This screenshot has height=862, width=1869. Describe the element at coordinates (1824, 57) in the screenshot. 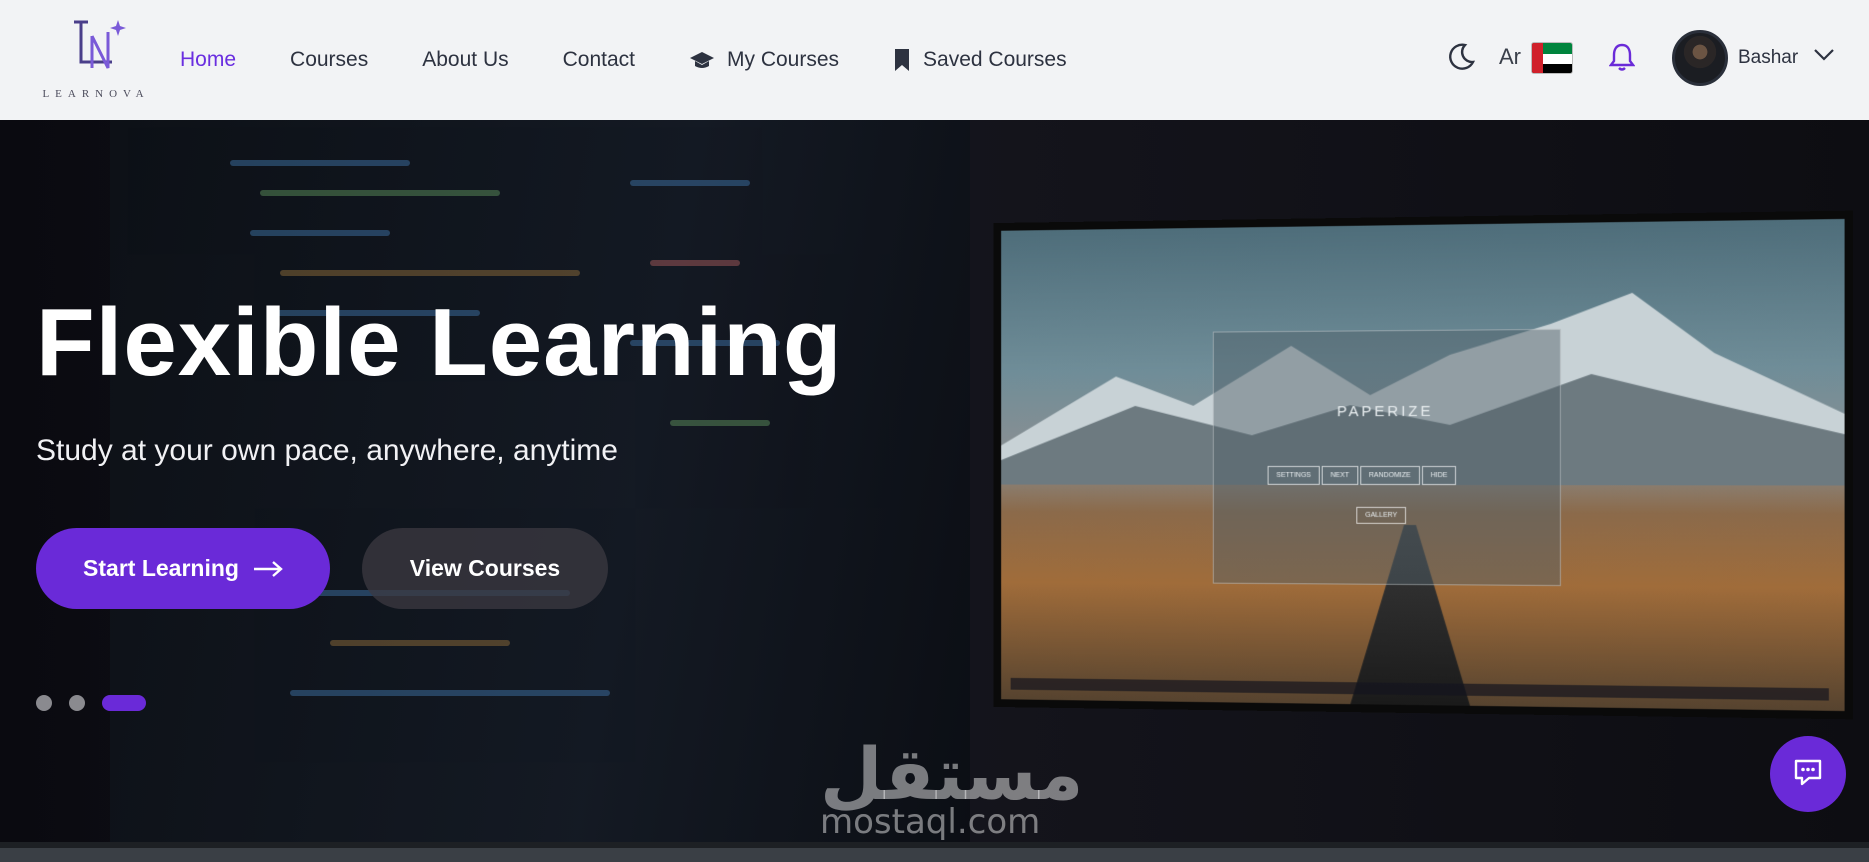

I see `chevron-down-icon` at that location.